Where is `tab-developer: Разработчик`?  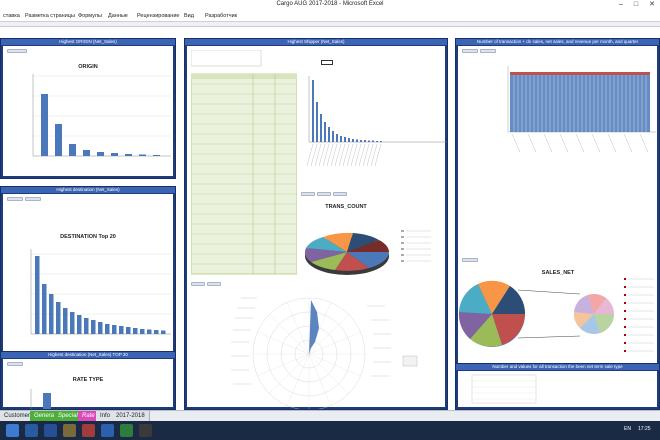 tab-developer: Разработчик is located at coordinates (221, 16).